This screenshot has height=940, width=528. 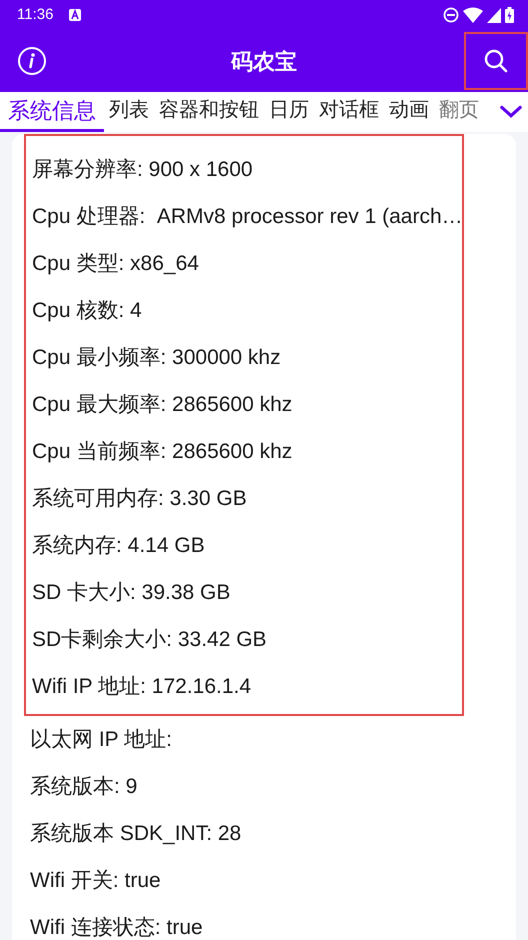 What do you see at coordinates (409, 112) in the screenshot?
I see `tab: 动画` at bounding box center [409, 112].